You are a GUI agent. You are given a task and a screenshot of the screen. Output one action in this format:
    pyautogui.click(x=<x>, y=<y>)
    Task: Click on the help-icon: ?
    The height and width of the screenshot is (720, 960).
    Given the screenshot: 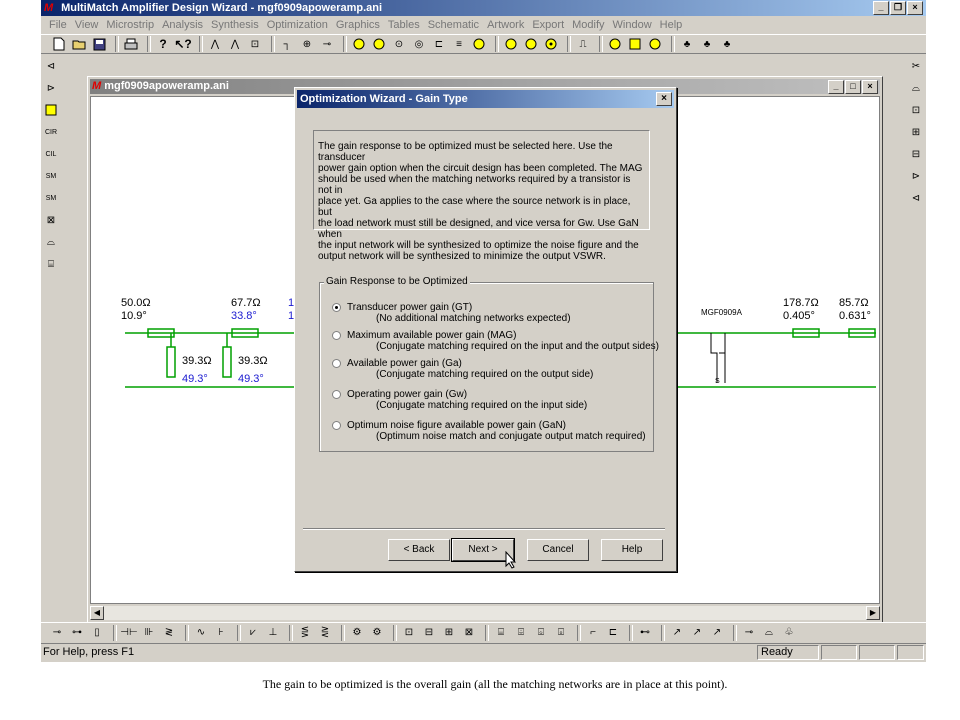 What is the action you would take?
    pyautogui.click(x=163, y=44)
    